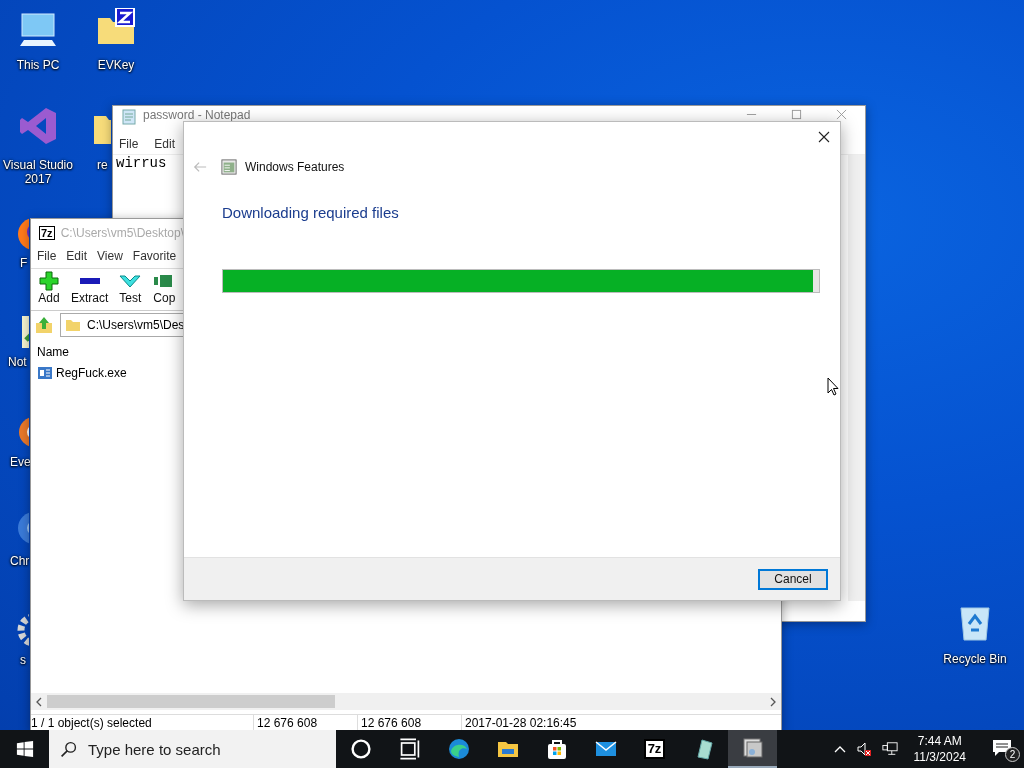 Image resolution: width=1024 pixels, height=768 pixels. What do you see at coordinates (889, 749) in the screenshot?
I see `network-icon` at bounding box center [889, 749].